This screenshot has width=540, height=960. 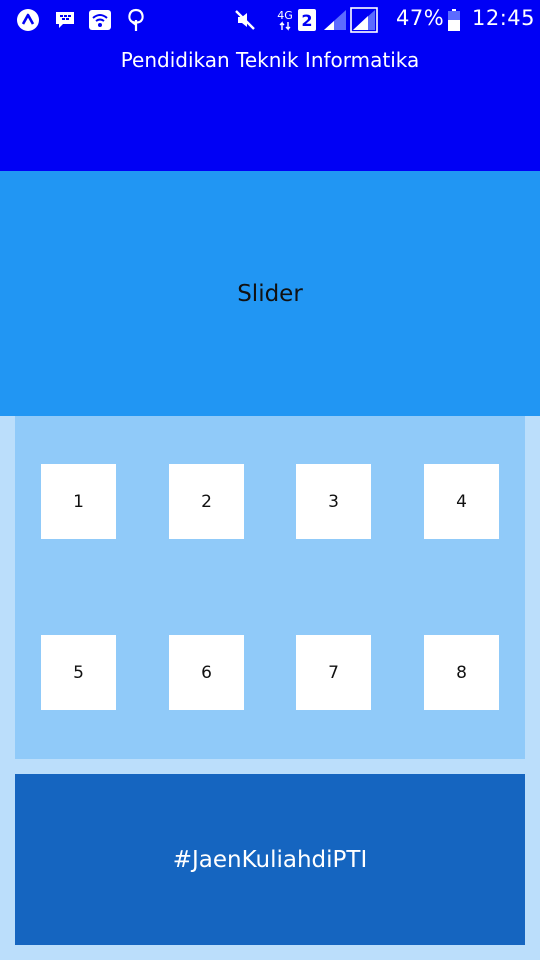 What do you see at coordinates (65, 20) in the screenshot?
I see `bbm-icon` at bounding box center [65, 20].